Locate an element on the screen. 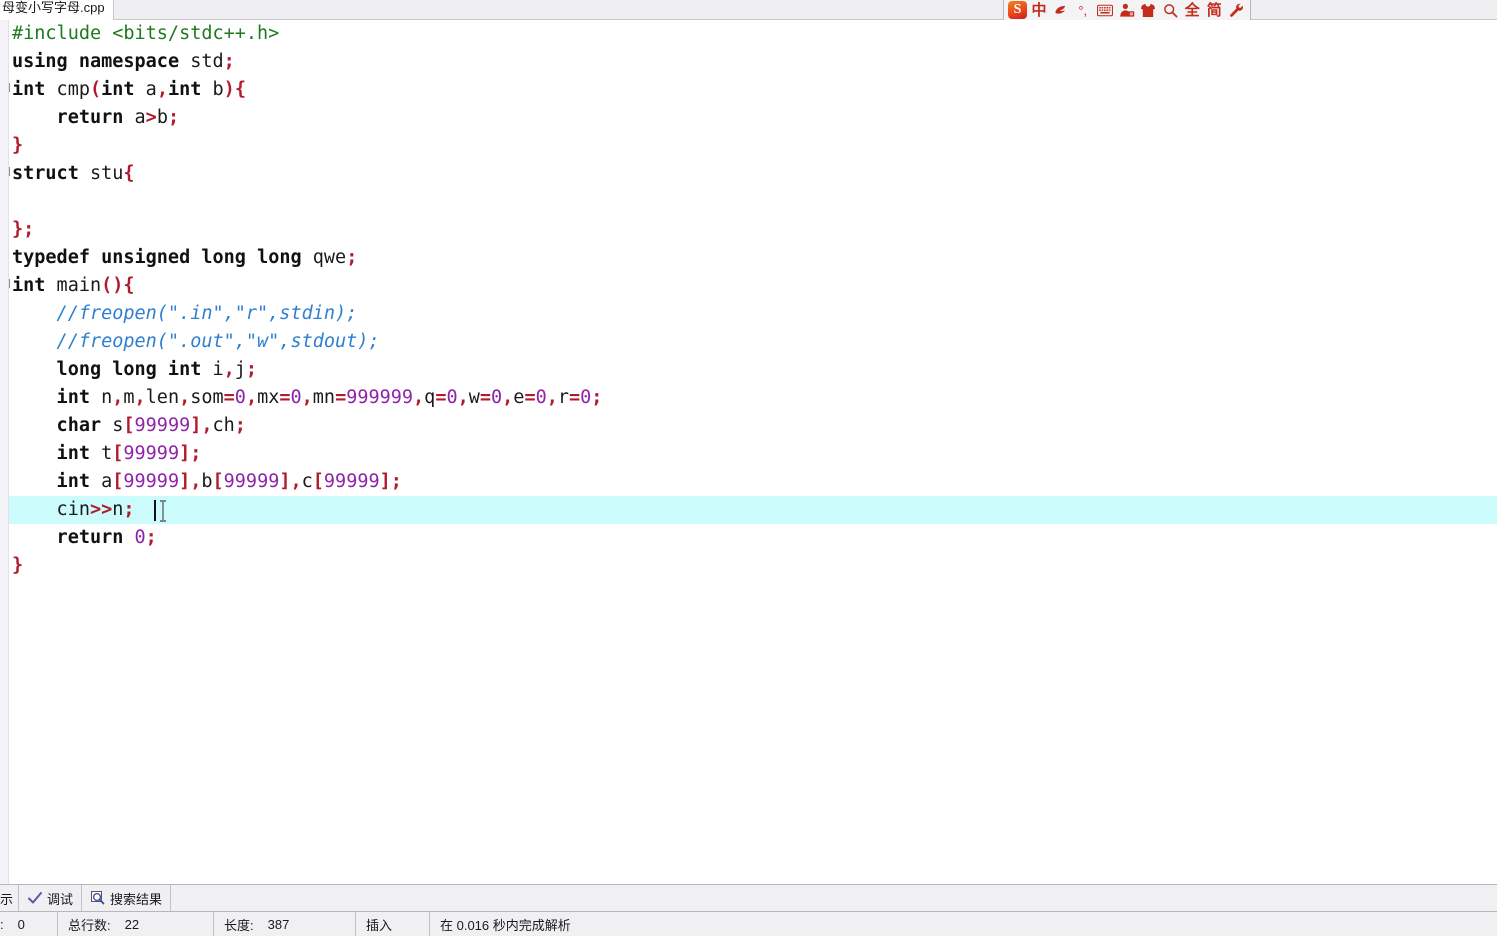 The width and height of the screenshot is (1497, 936). code-token: ch is located at coordinates (223, 425).